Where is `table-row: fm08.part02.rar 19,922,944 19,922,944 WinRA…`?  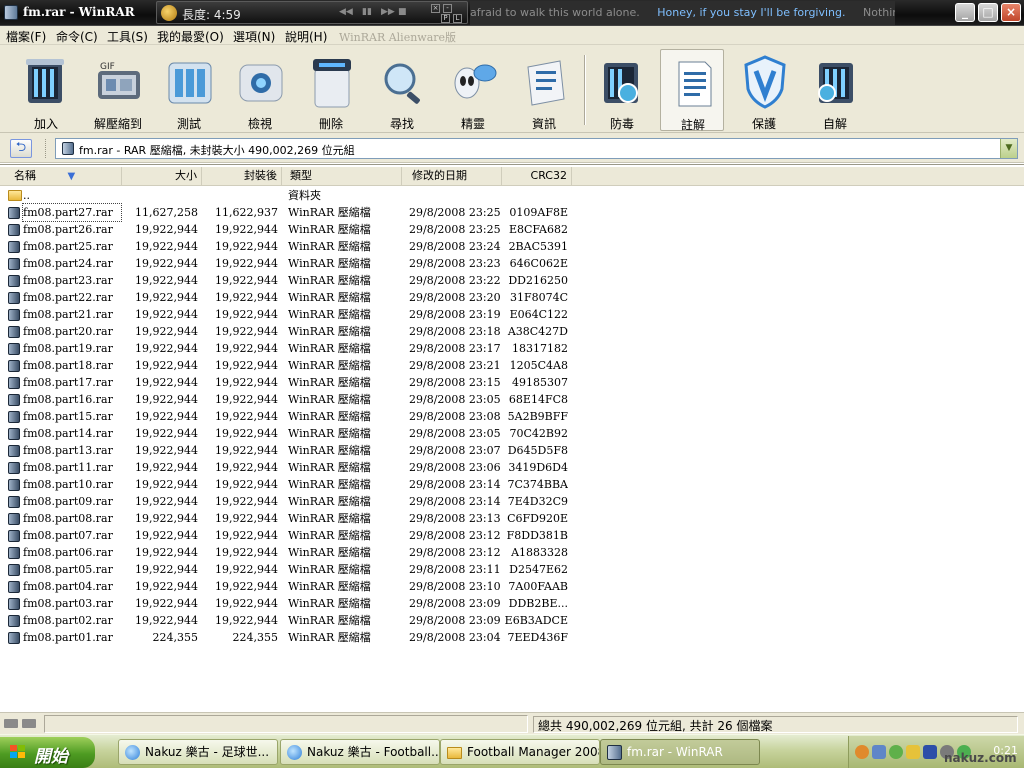 table-row: fm08.part02.rar 19,922,944 19,922,944 WinRA… is located at coordinates (512, 620).